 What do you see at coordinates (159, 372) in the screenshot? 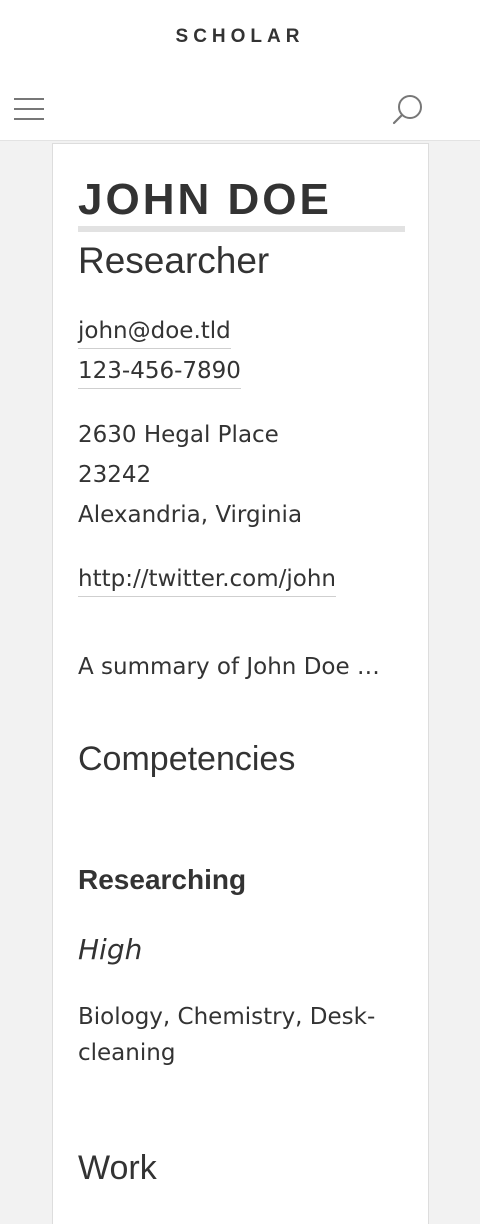
I see `phone-link: 123-456-7890` at bounding box center [159, 372].